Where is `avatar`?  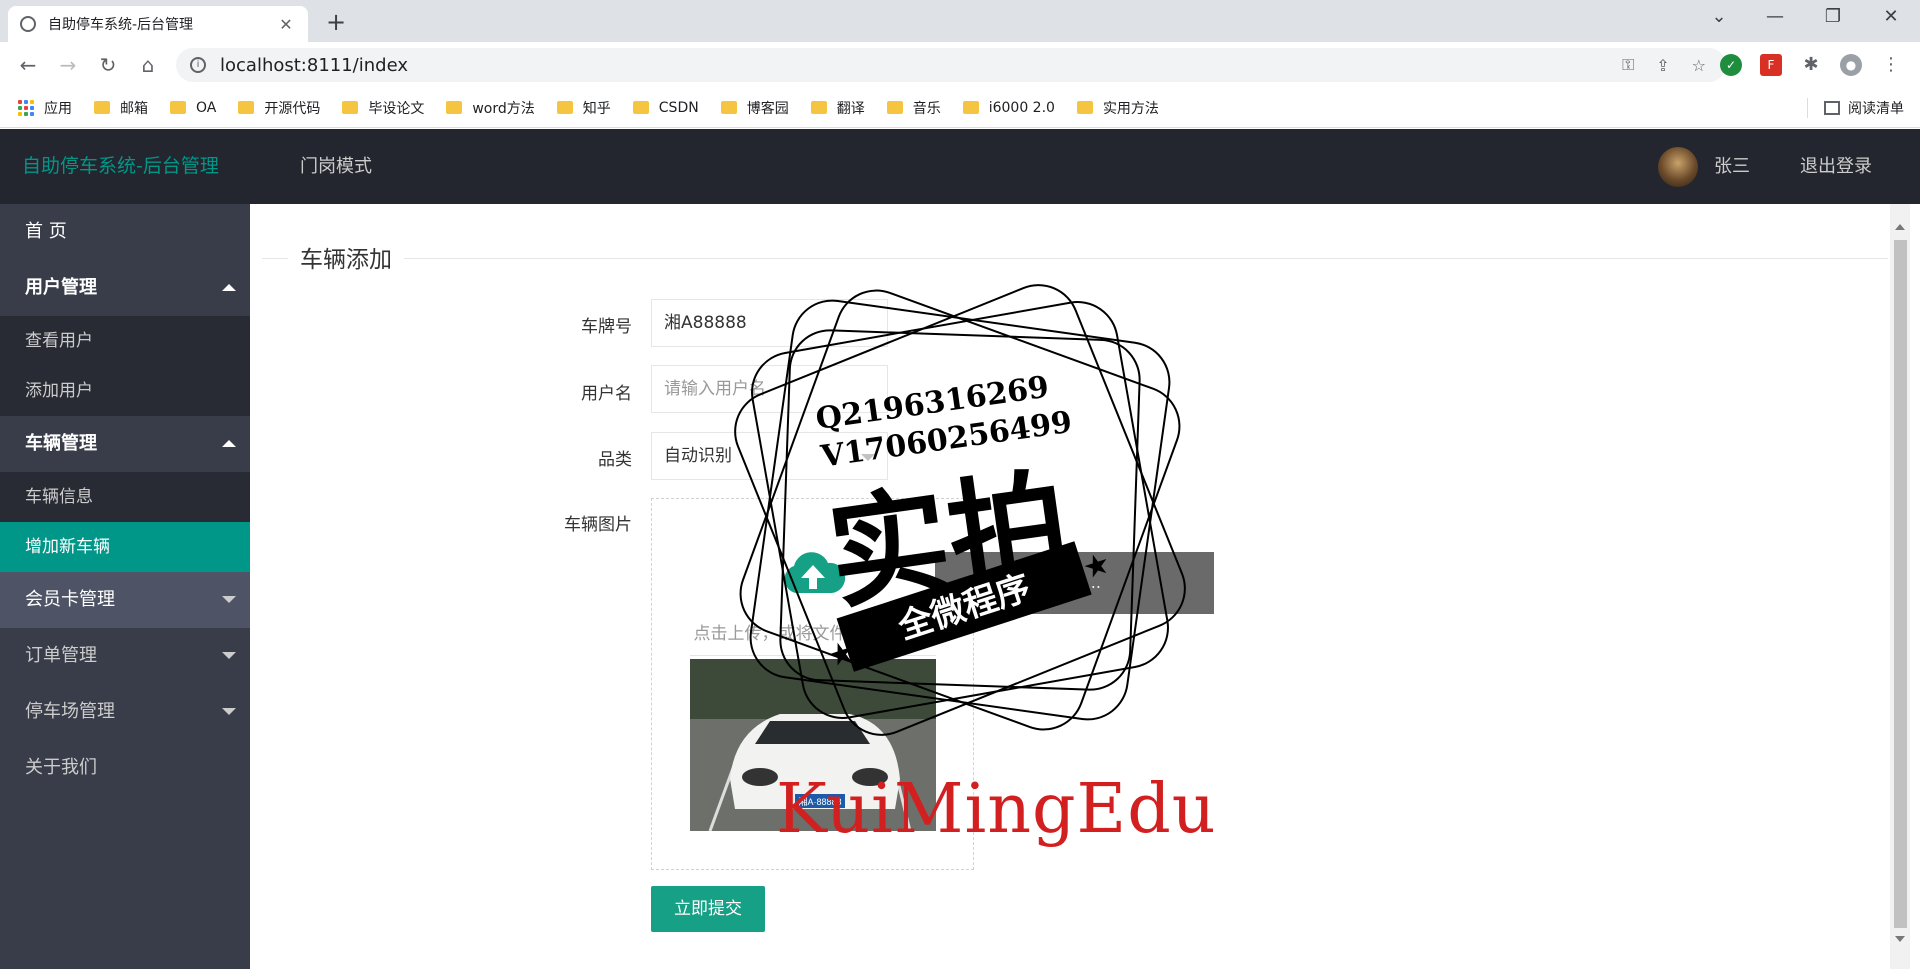 avatar is located at coordinates (1678, 167).